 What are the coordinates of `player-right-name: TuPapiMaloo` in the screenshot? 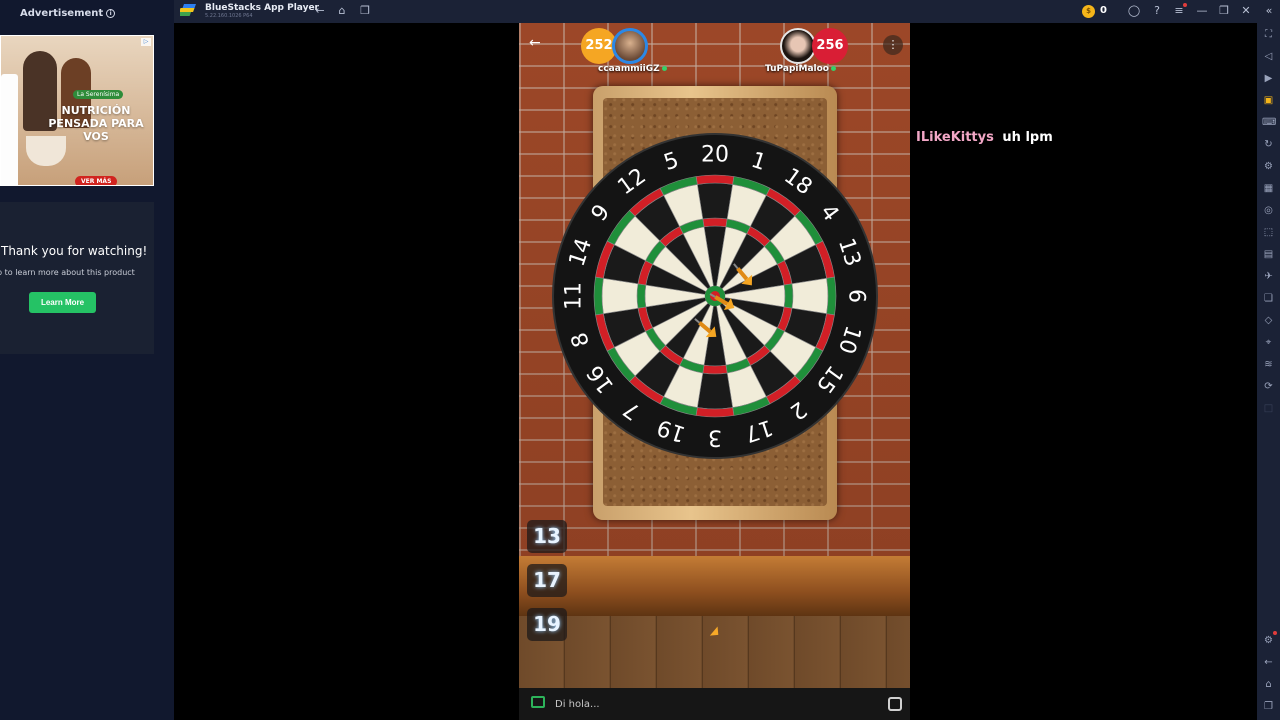 It's located at (800, 69).